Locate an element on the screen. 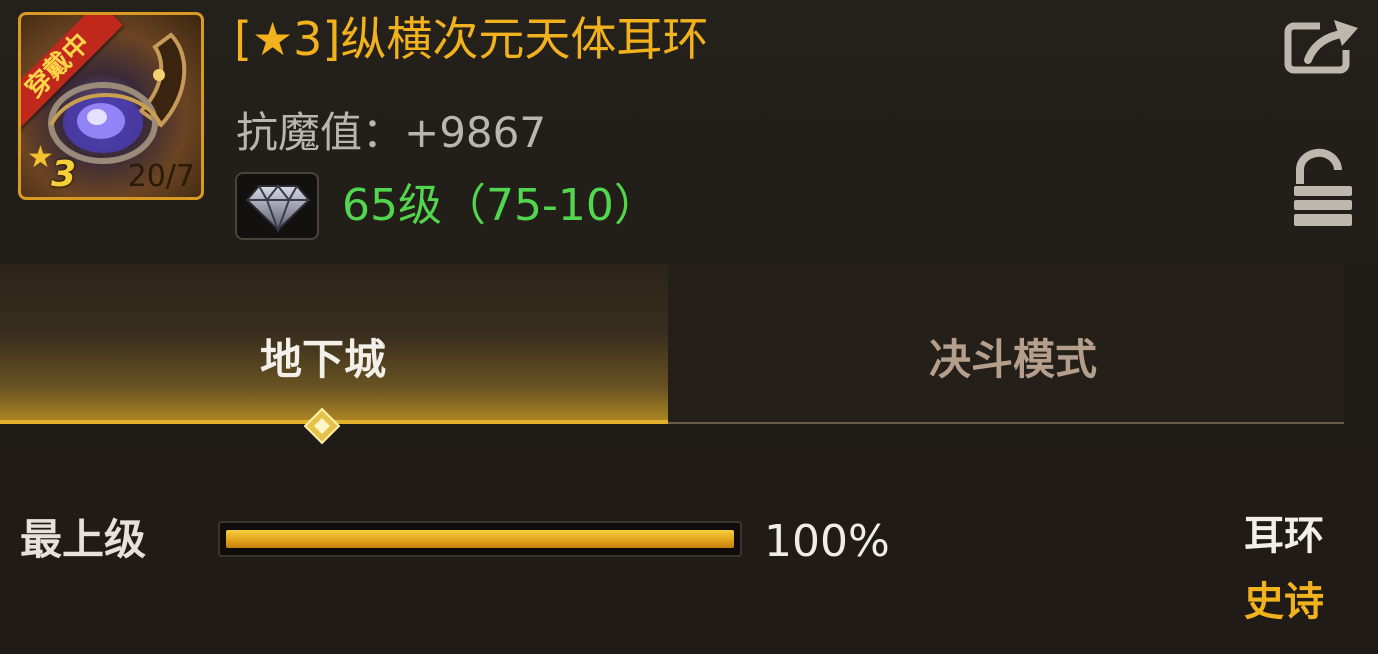  unlocked-lock-icon is located at coordinates (1323, 187).